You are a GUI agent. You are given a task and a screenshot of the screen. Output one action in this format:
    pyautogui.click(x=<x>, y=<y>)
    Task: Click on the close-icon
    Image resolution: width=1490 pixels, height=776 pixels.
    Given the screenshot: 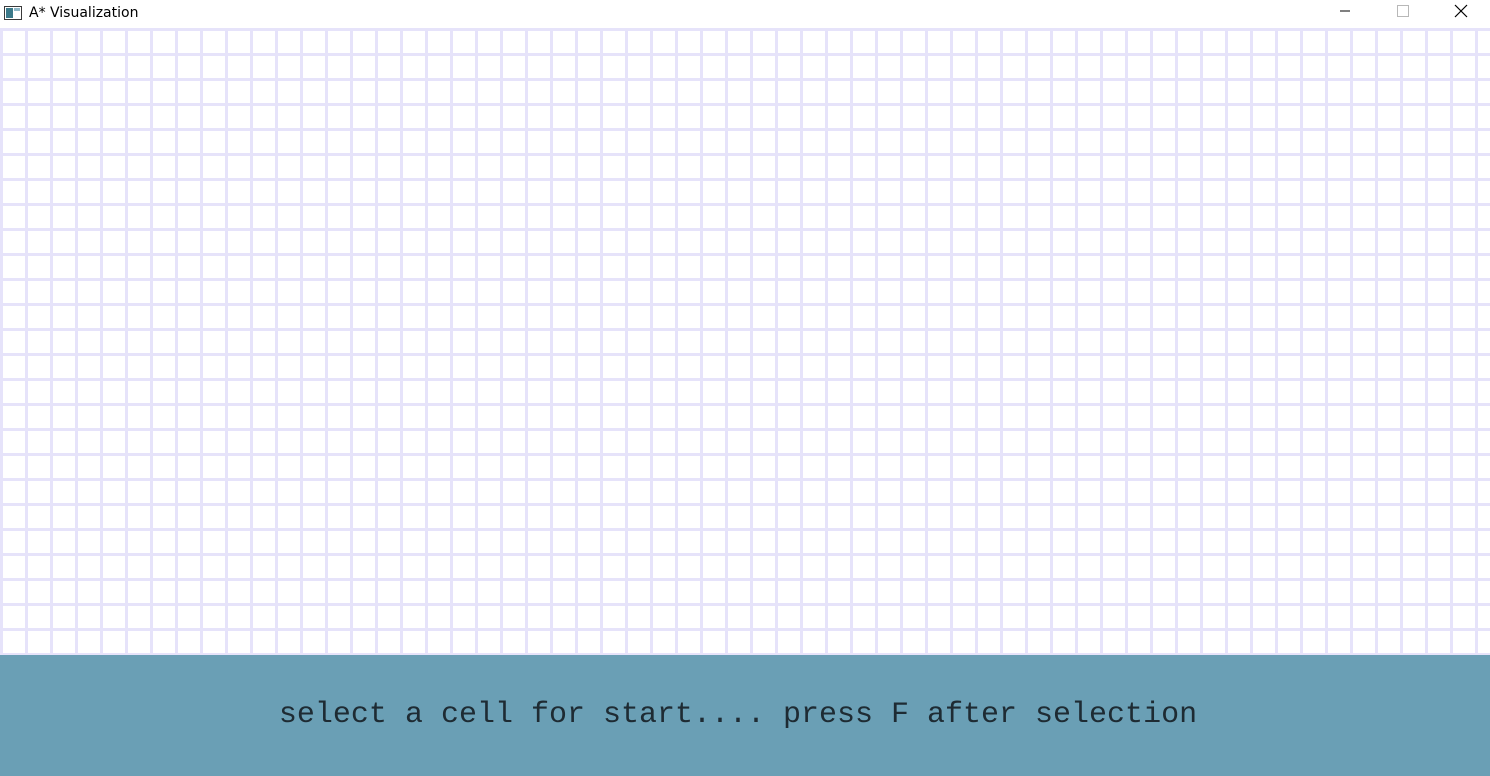 What is the action you would take?
    pyautogui.click(x=1461, y=13)
    